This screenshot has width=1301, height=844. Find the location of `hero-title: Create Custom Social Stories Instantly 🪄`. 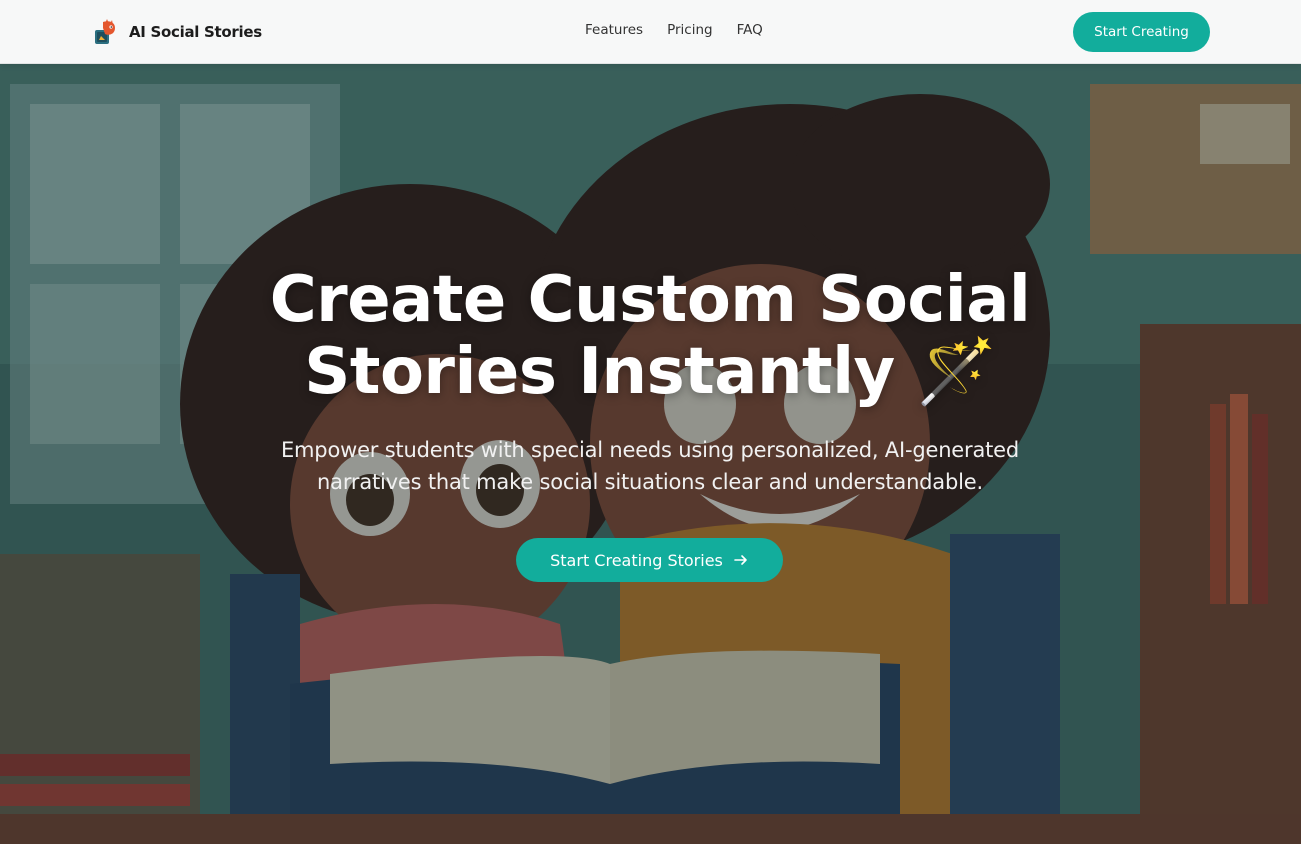

hero-title: Create Custom Social Stories Instantly 🪄 is located at coordinates (650, 336).